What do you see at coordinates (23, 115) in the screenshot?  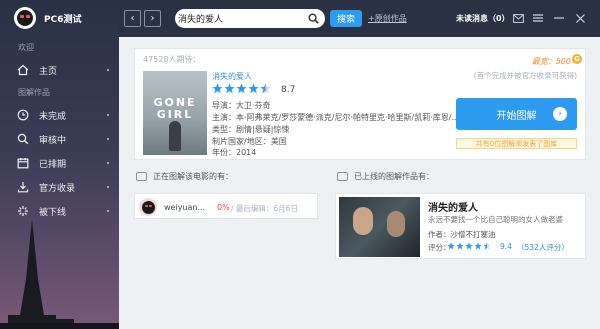 I see `clock-icon` at bounding box center [23, 115].